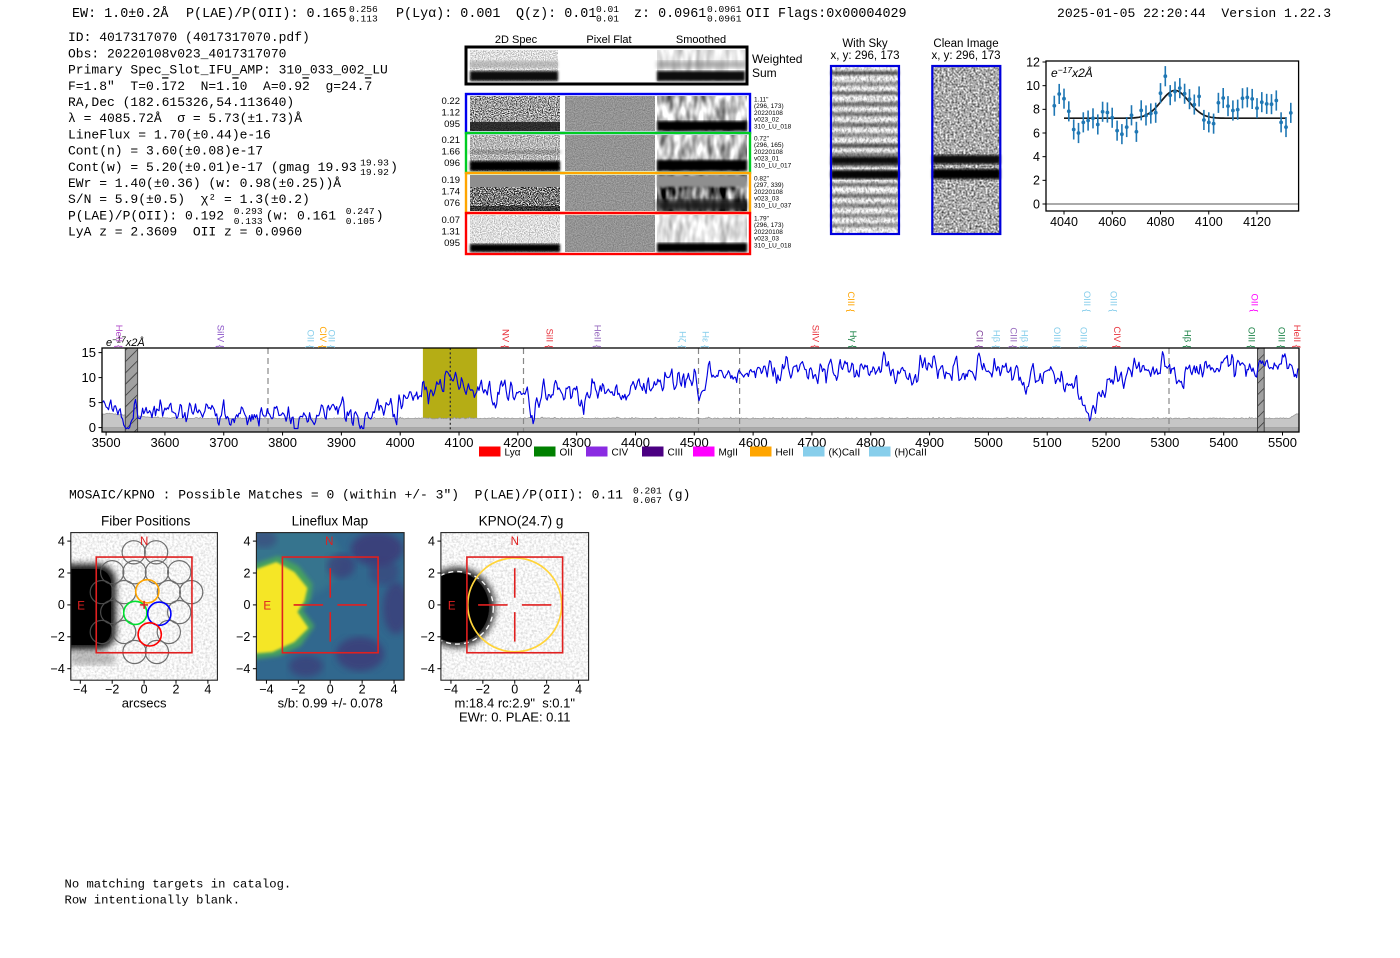  Describe the element at coordinates (773, 205) in the screenshot. I see `svg-text: 310_LU_037` at that location.